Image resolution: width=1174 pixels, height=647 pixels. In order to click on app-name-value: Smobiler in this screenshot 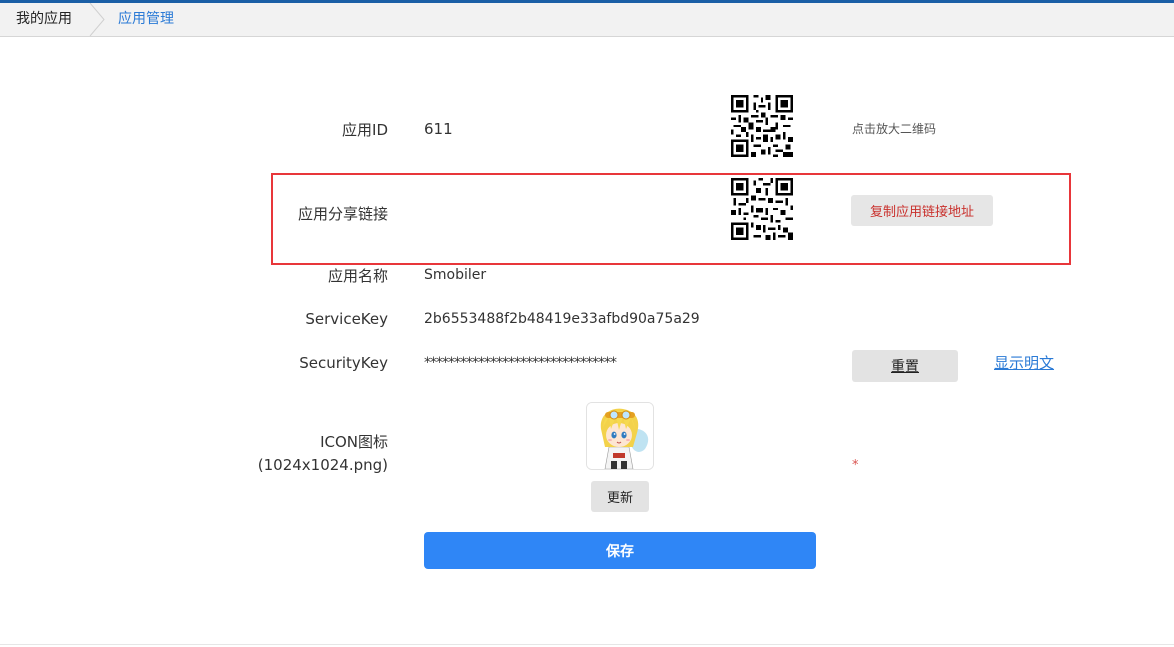, I will do `click(455, 275)`.